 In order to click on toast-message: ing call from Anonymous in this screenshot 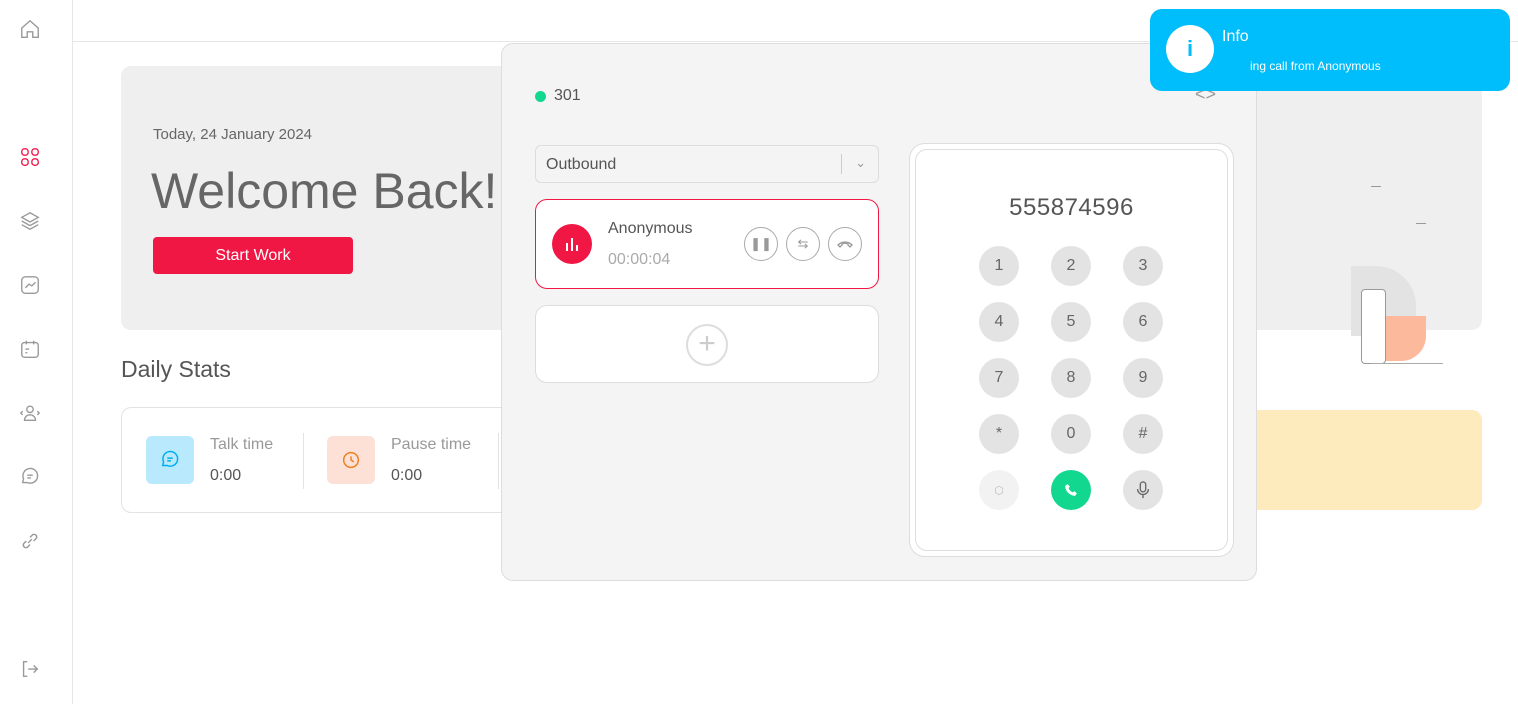, I will do `click(1315, 66)`.